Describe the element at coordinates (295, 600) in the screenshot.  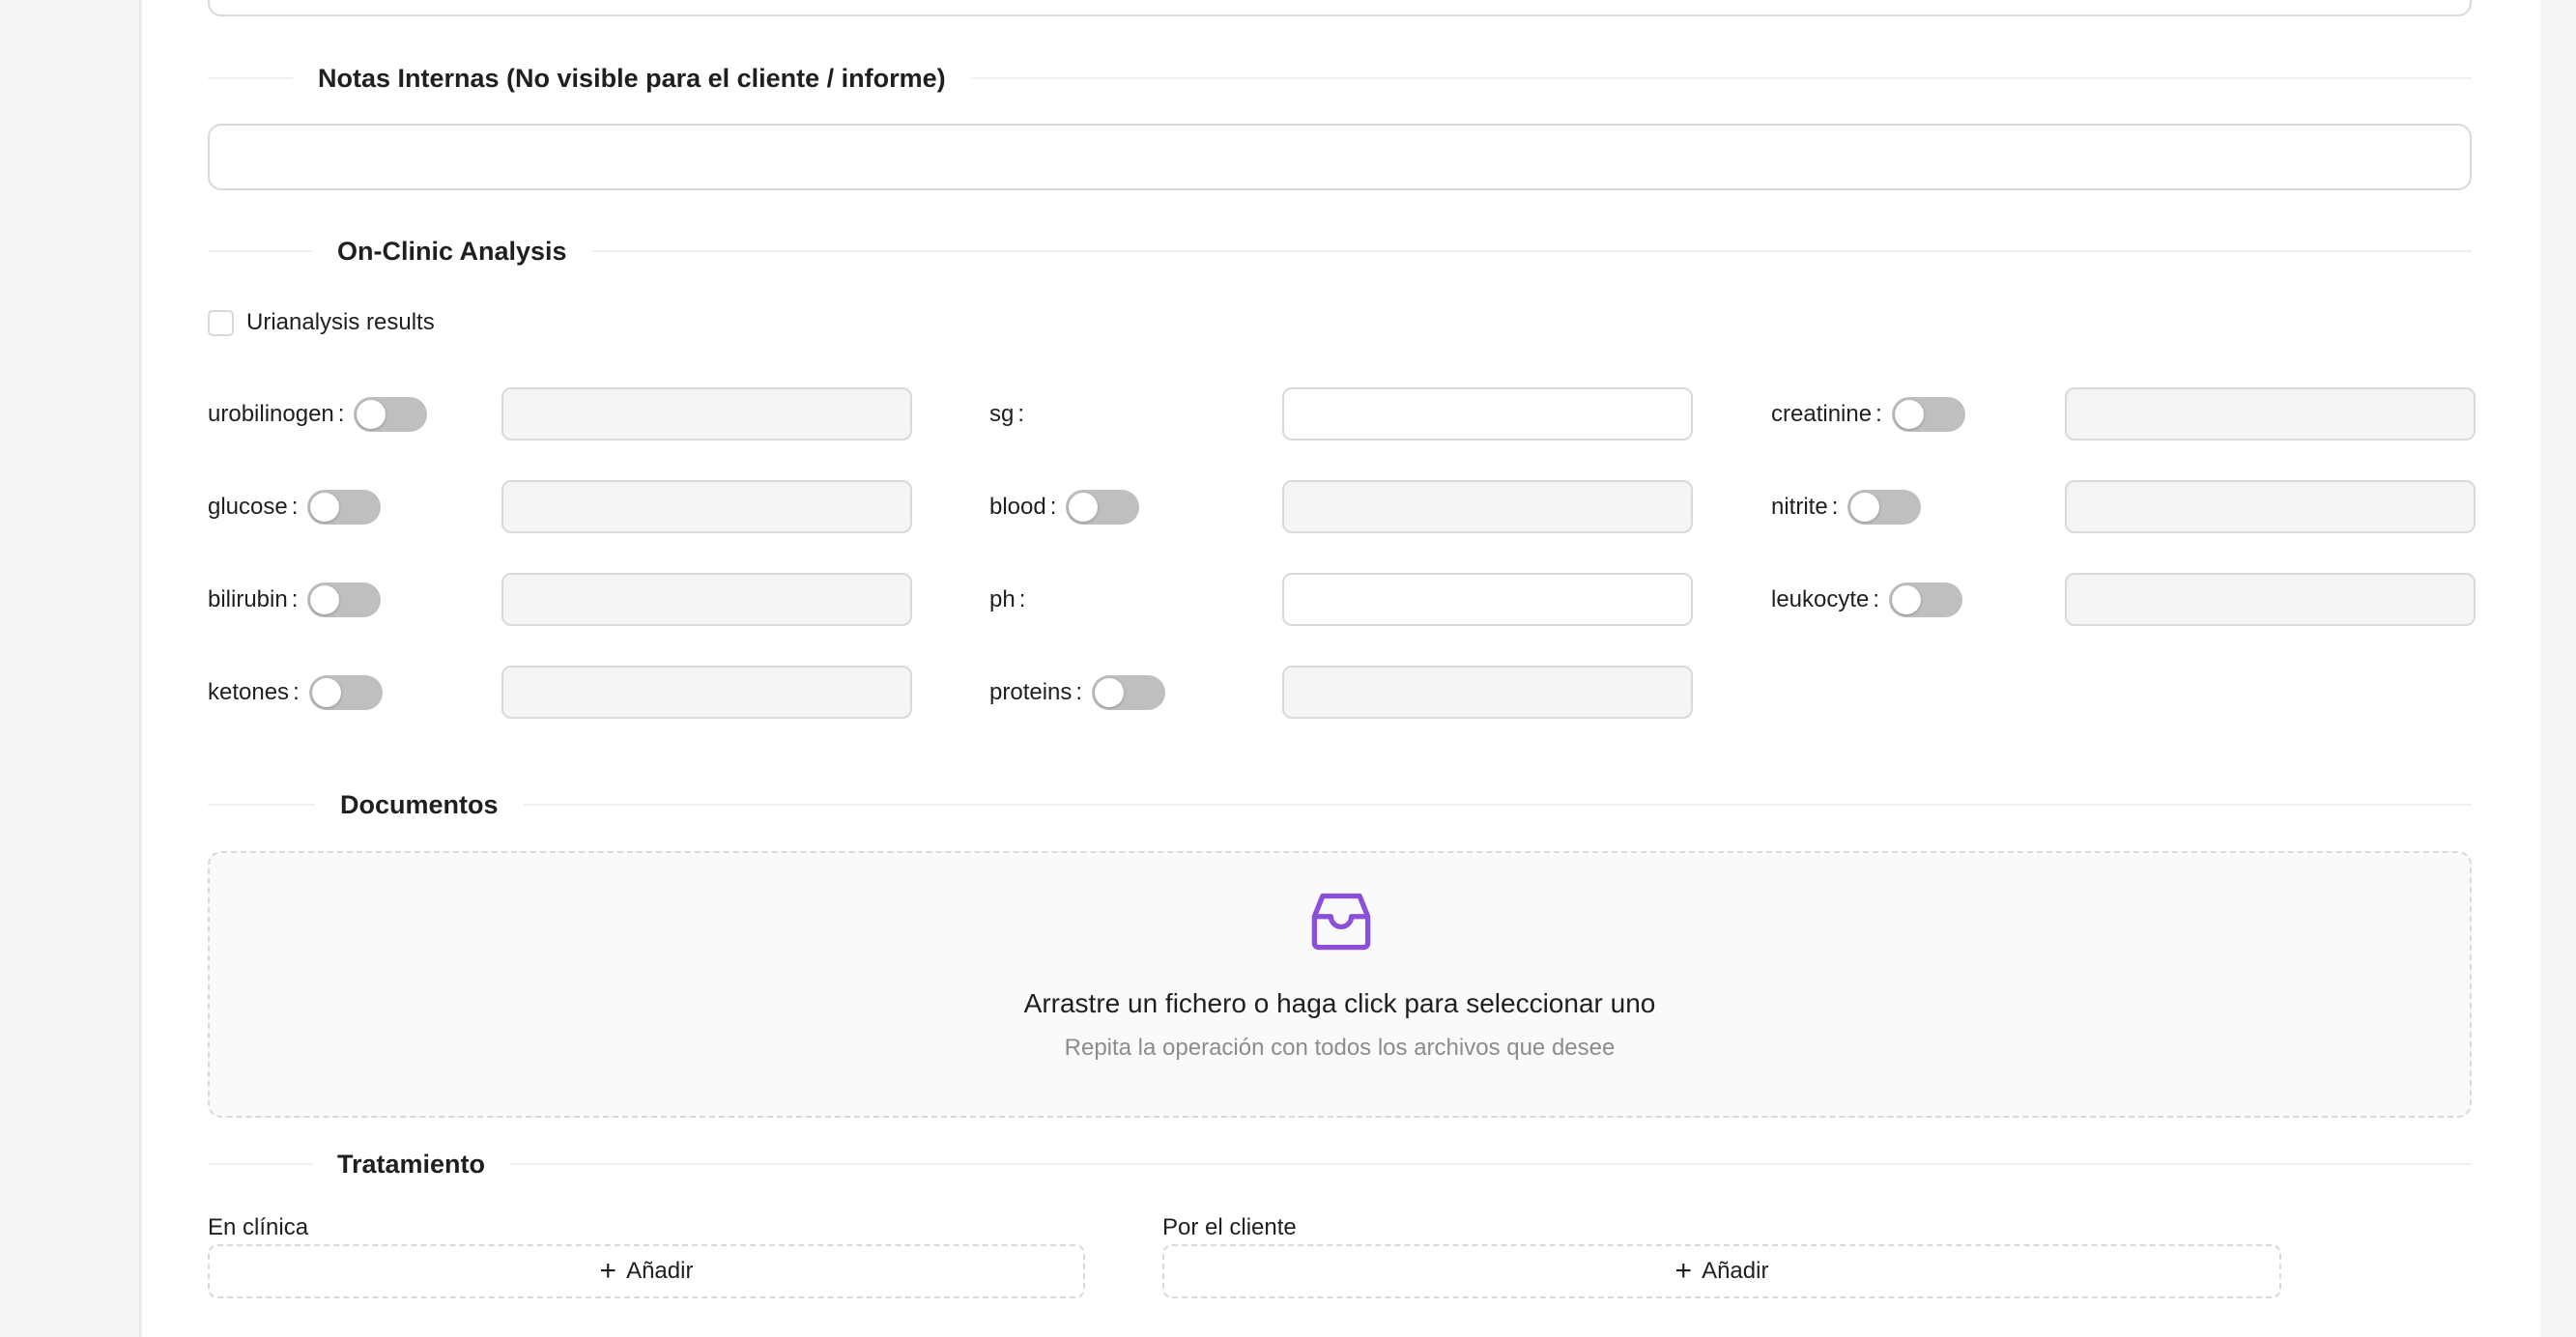
I see `field-label-bilirubin: bilirubin:` at that location.